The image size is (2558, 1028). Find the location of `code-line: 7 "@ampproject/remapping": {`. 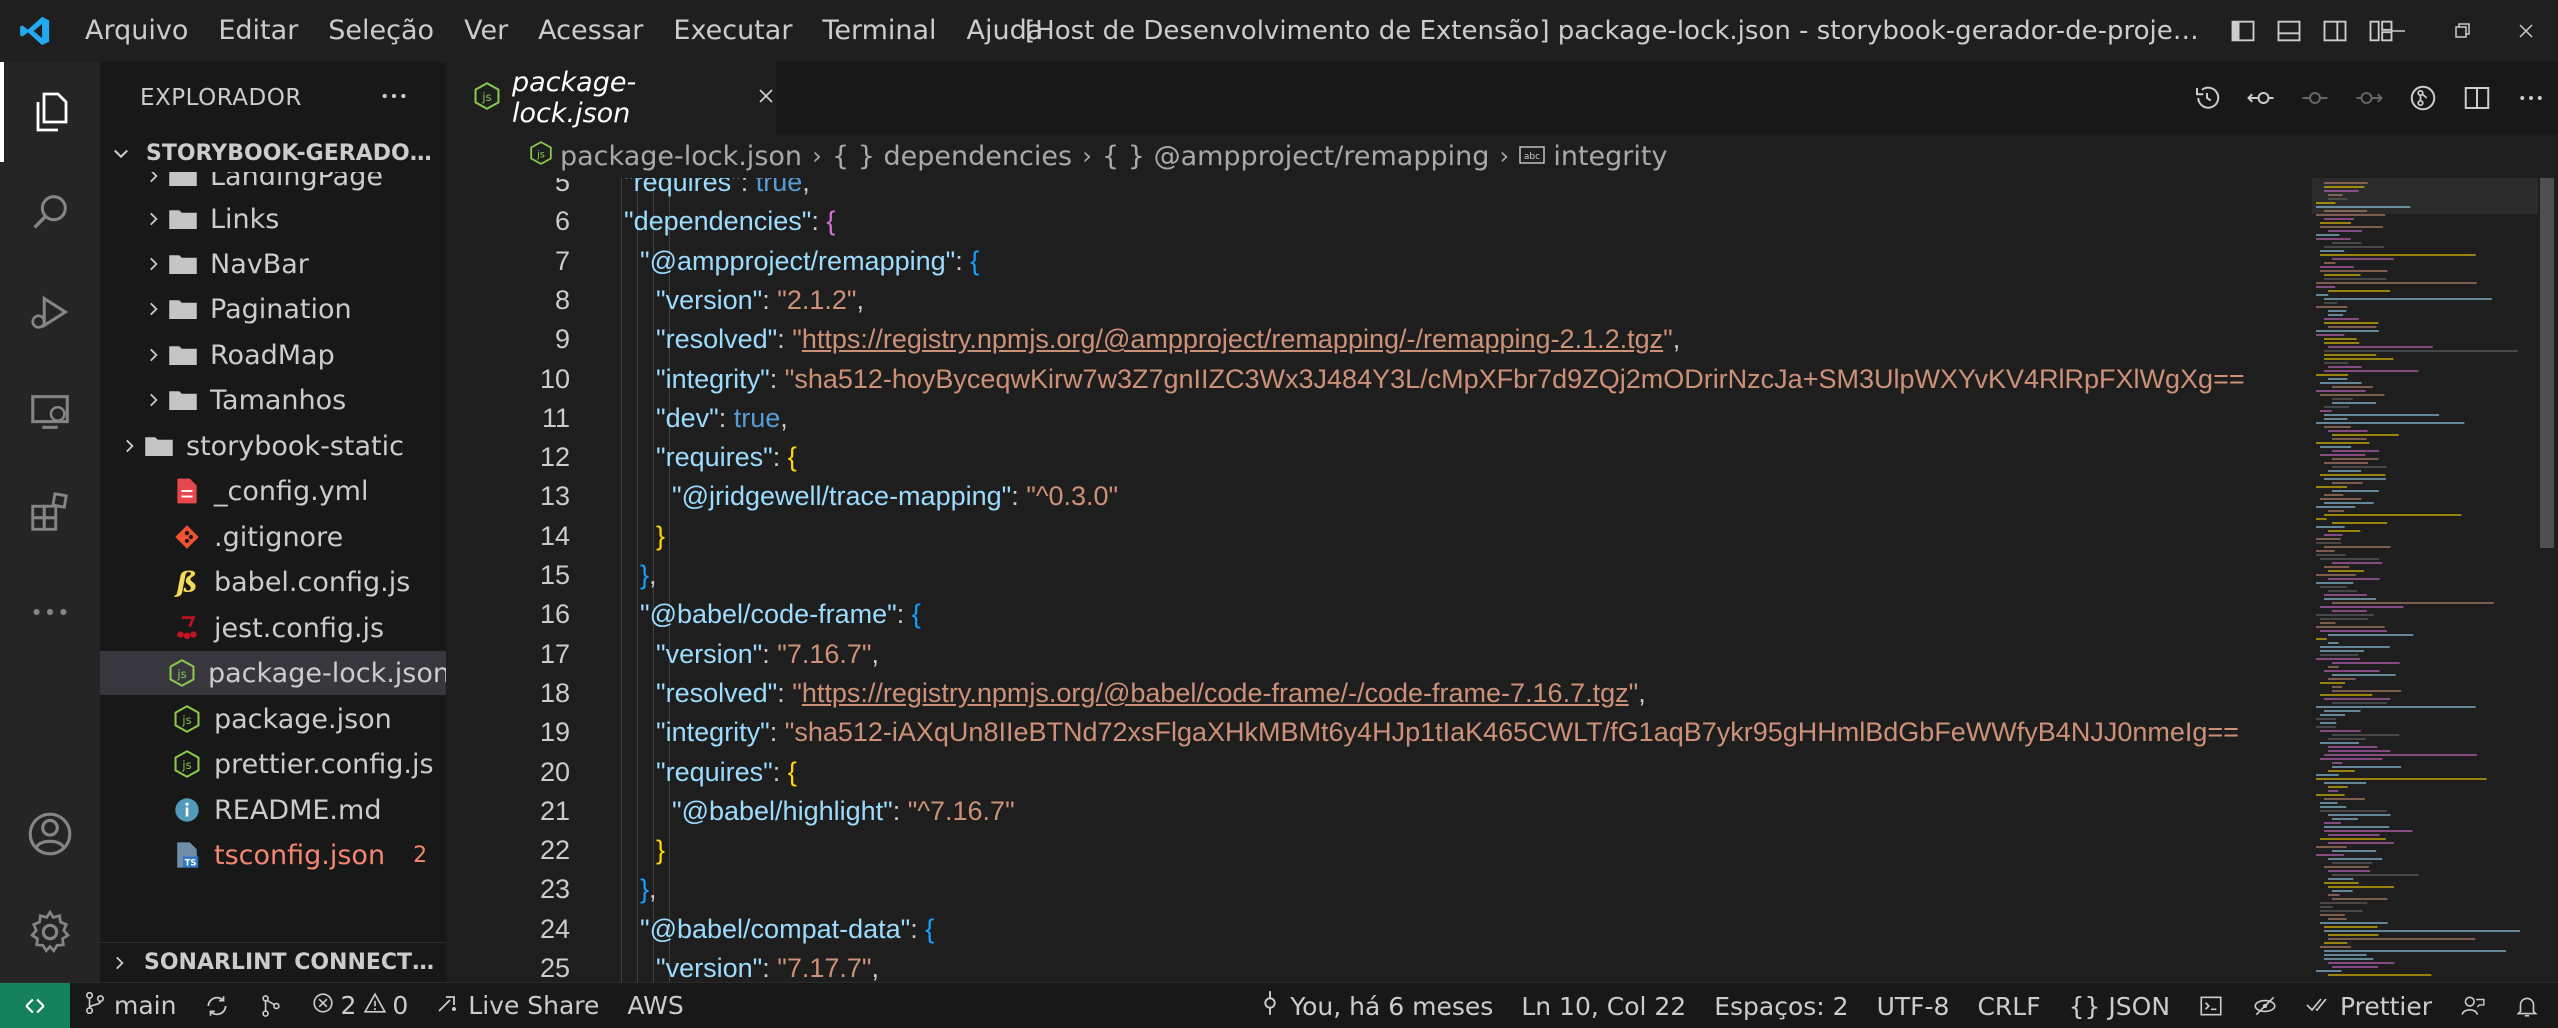

code-line: 7 "@ampproject/remapping": { is located at coordinates (1379, 261).